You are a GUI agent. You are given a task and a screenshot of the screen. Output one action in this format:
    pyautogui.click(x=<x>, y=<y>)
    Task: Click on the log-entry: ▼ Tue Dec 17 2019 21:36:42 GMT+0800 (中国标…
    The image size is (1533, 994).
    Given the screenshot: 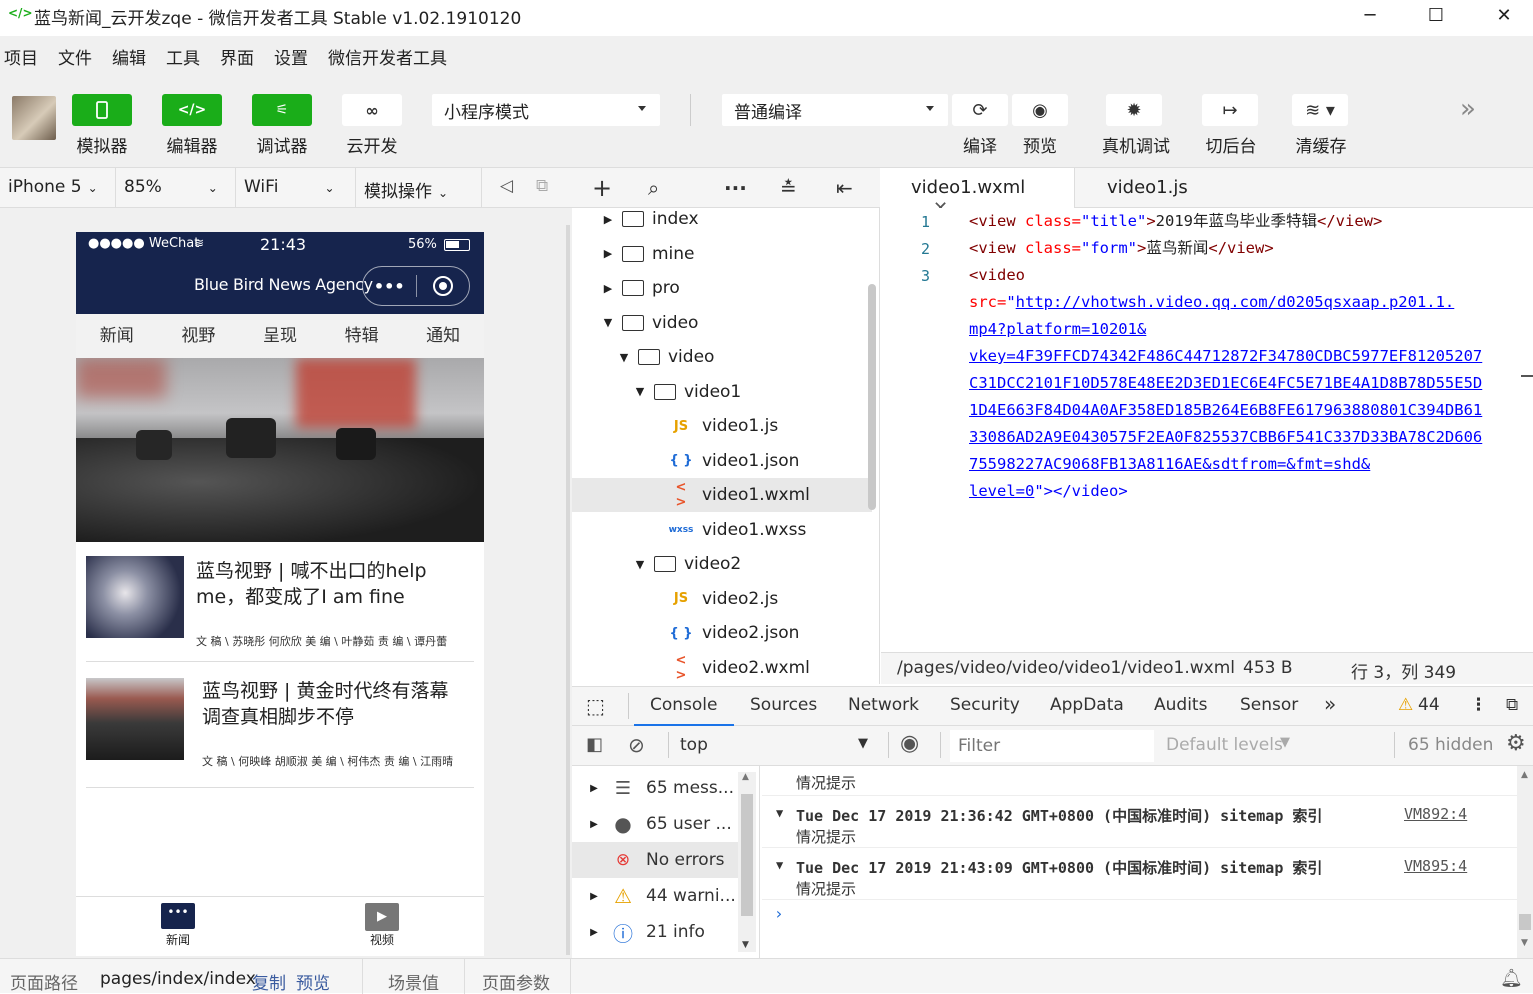 What is the action you would take?
    pyautogui.click(x=1139, y=823)
    